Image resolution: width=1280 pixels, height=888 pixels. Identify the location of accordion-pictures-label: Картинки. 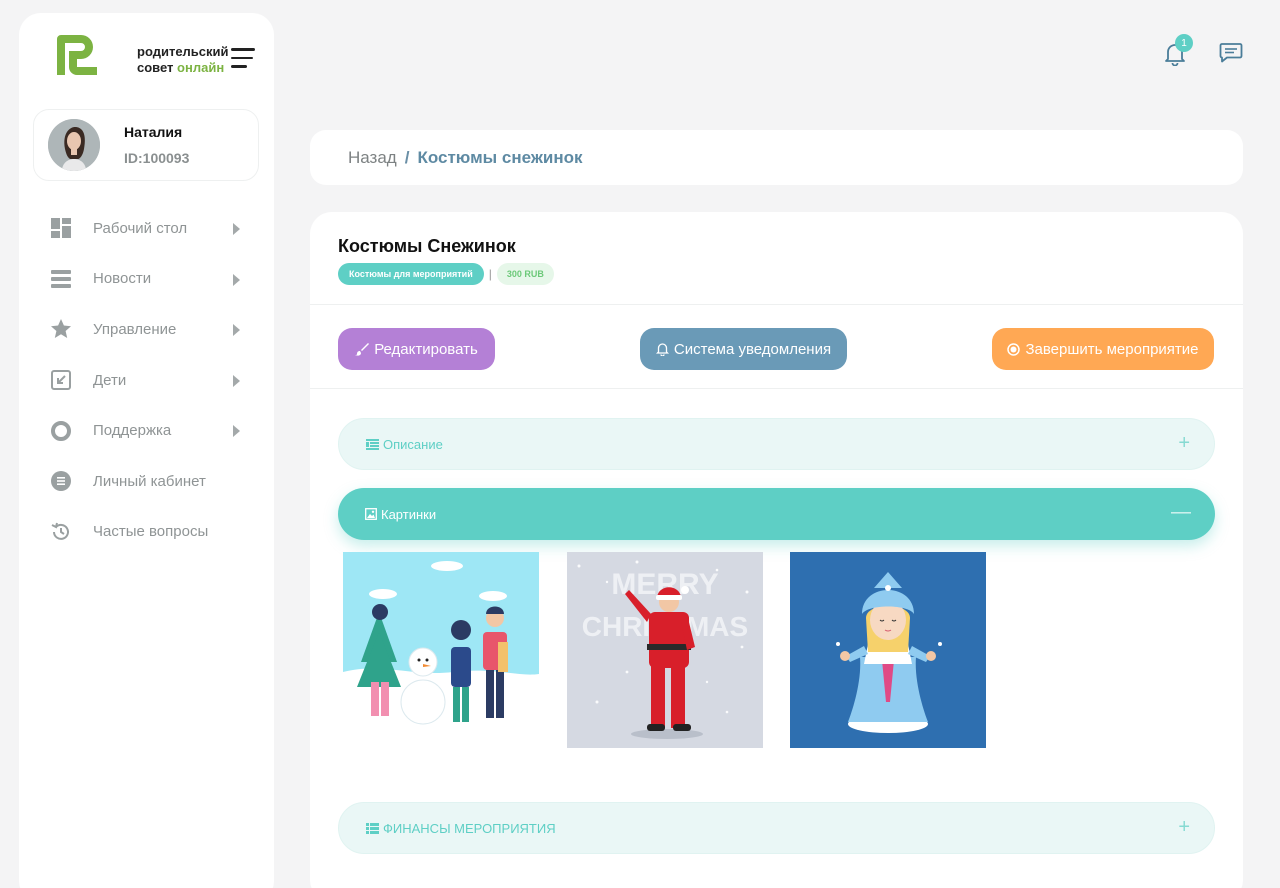
(409, 514).